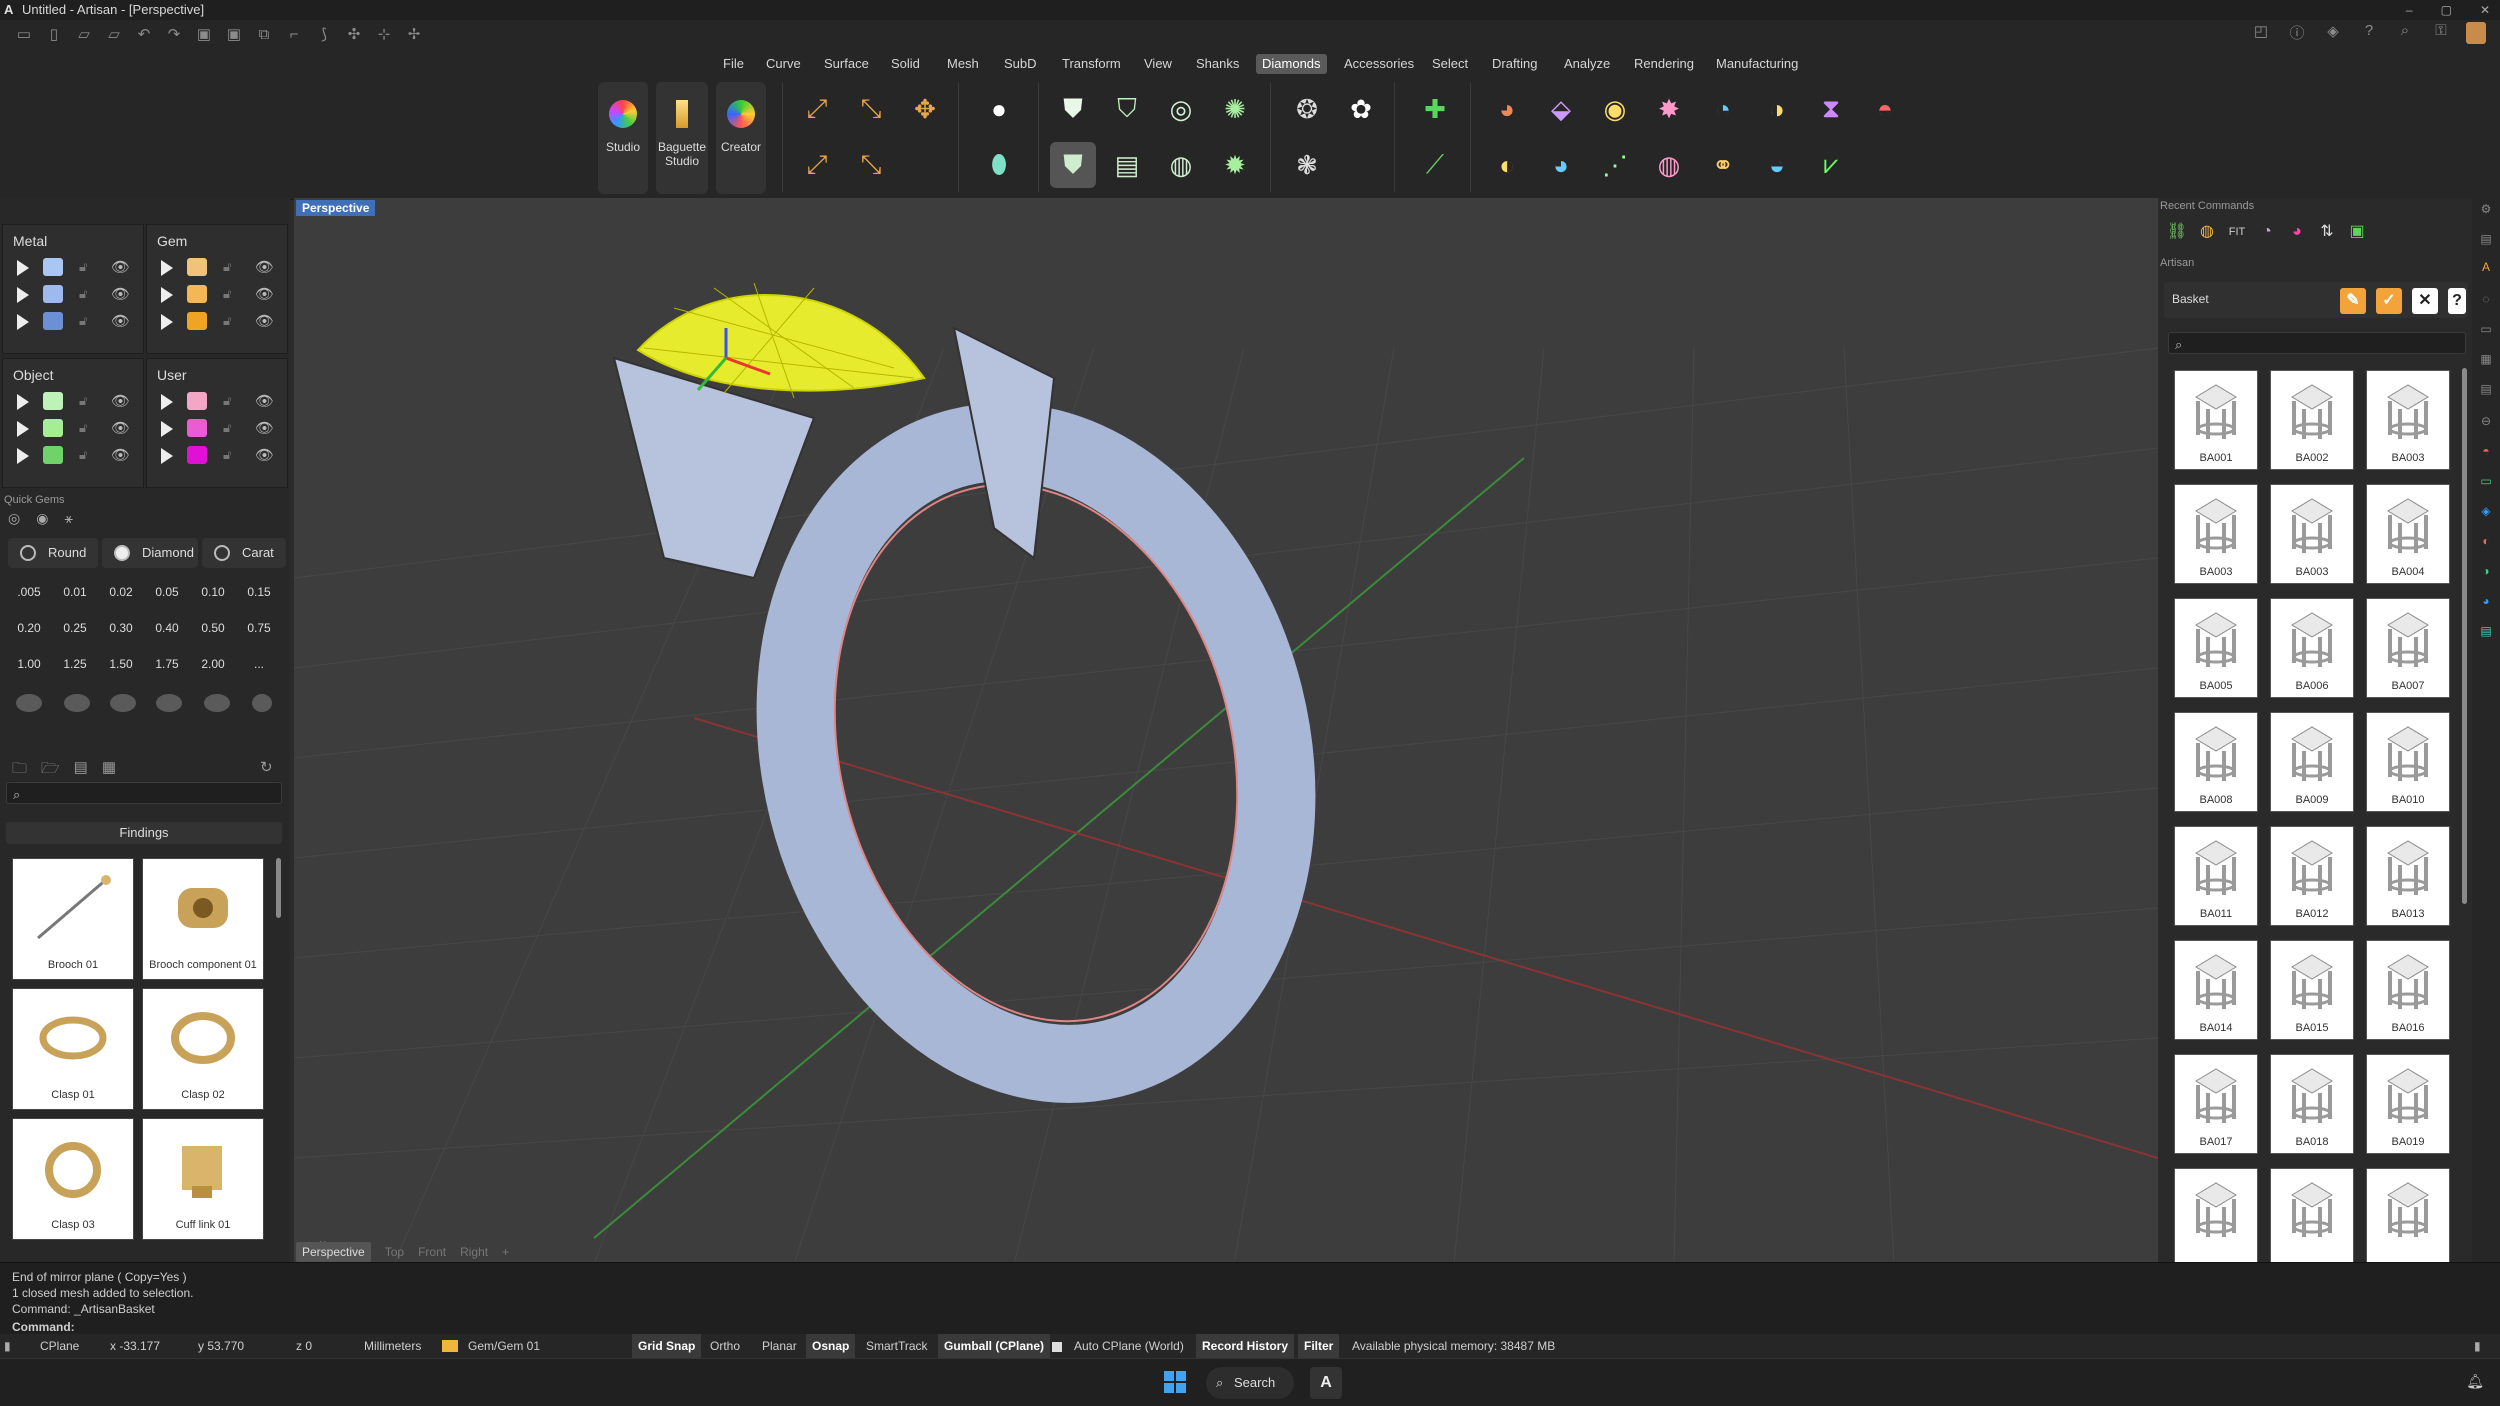  I want to click on help-button: ?, so click(2457, 301).